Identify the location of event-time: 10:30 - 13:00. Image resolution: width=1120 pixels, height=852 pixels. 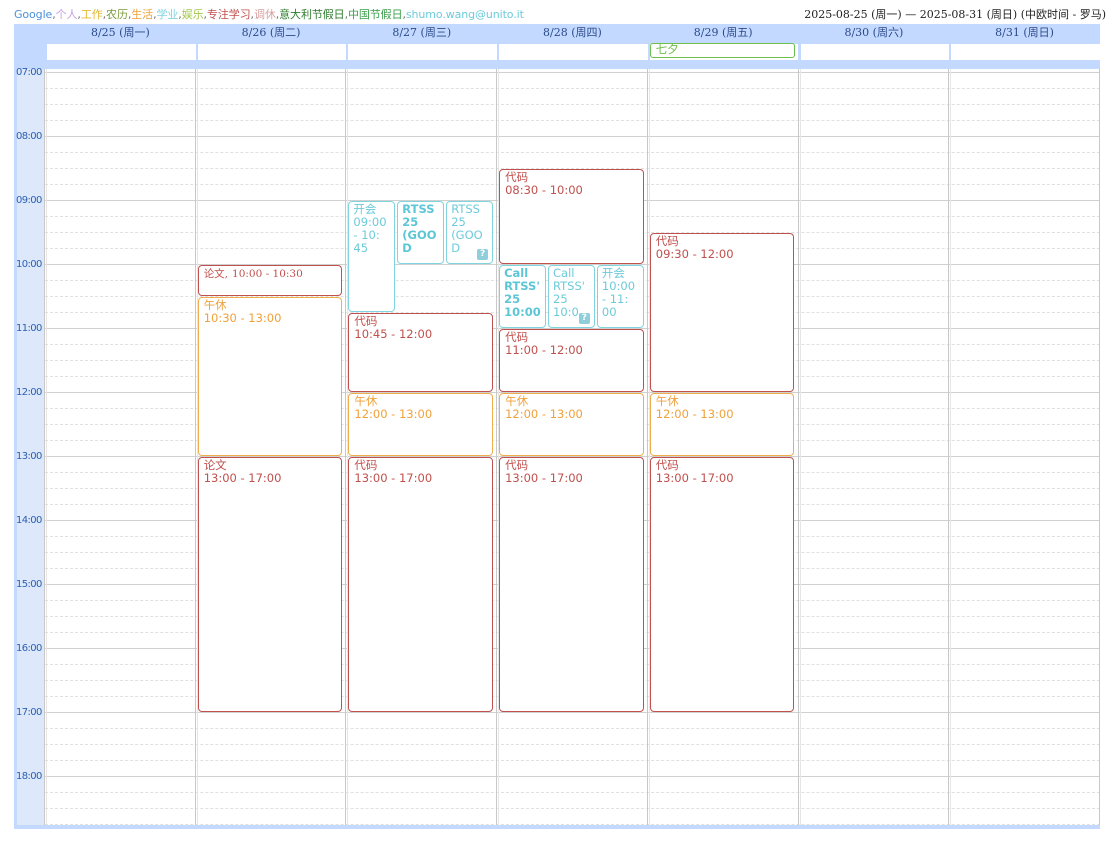
(242, 318).